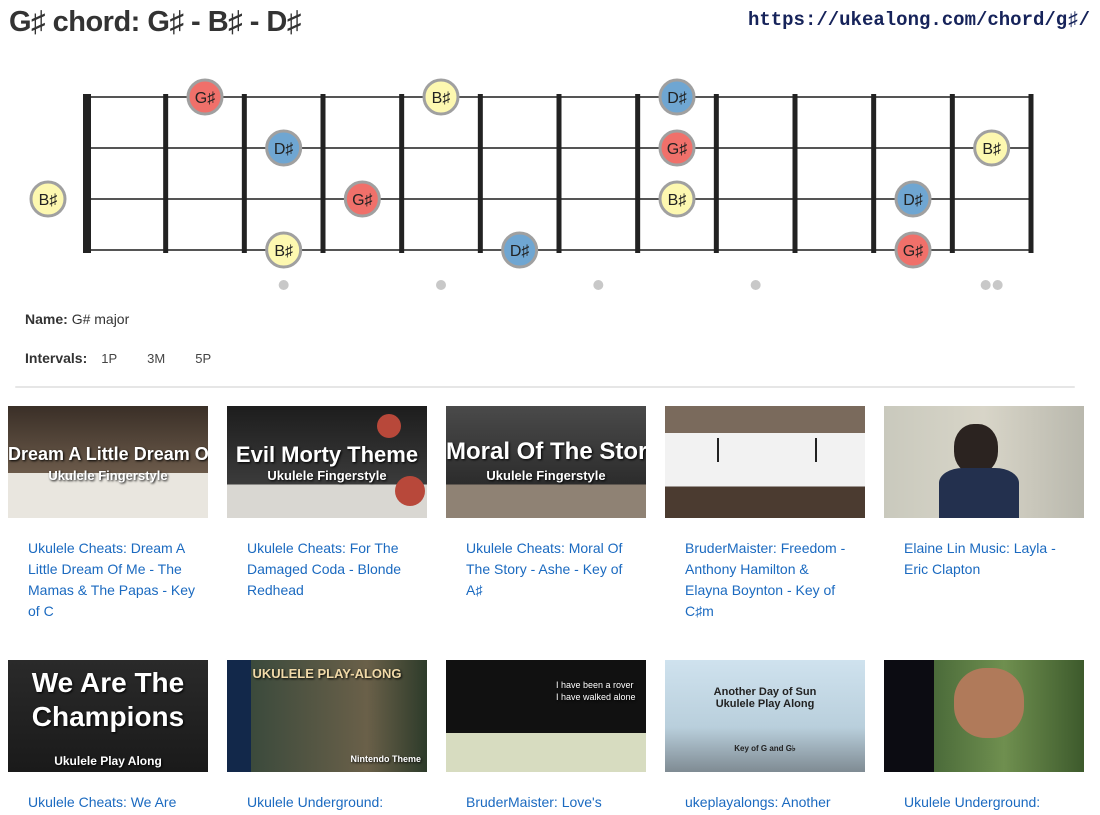  Describe the element at coordinates (385, 759) in the screenshot. I see `thumbnail-subtitle: Nintendo Theme` at that location.